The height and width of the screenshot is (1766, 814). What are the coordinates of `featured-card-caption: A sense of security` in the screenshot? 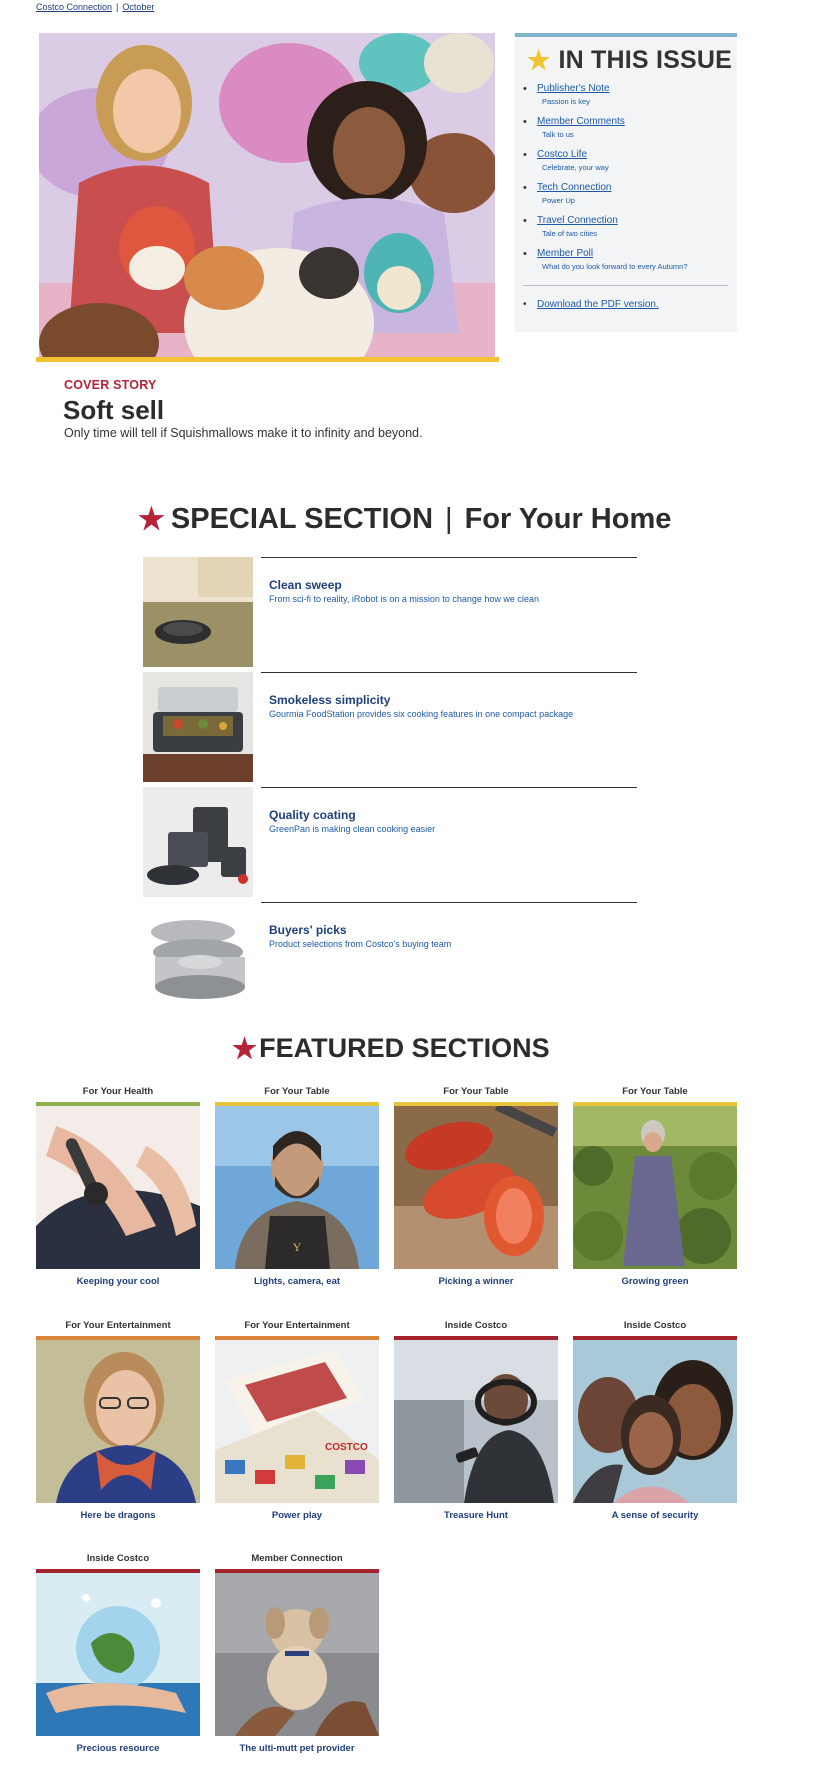 It's located at (655, 1515).